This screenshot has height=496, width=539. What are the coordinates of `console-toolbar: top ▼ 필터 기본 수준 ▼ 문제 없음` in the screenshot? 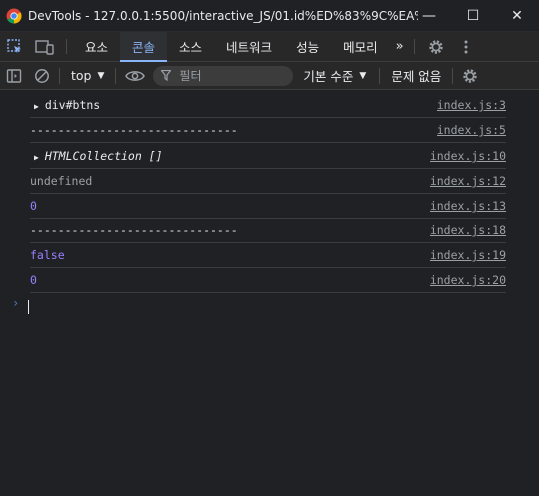 It's located at (269, 76).